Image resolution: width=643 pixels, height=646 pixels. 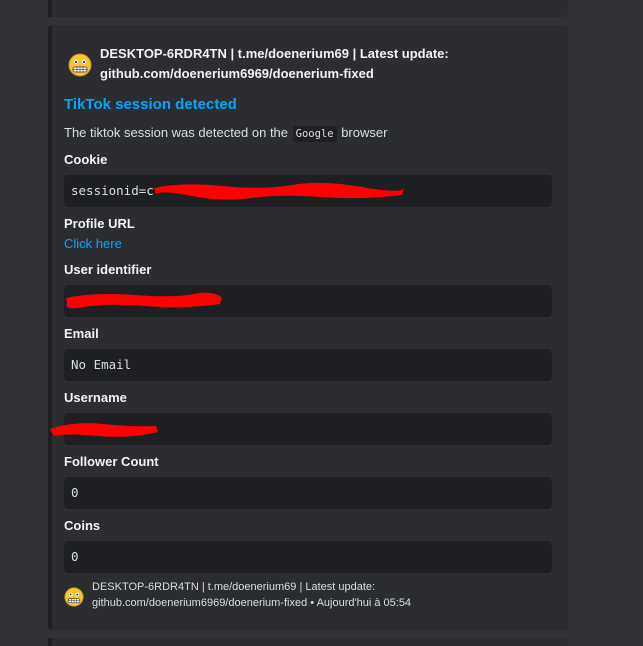 I want to click on field-name-username: Username, so click(x=95, y=397).